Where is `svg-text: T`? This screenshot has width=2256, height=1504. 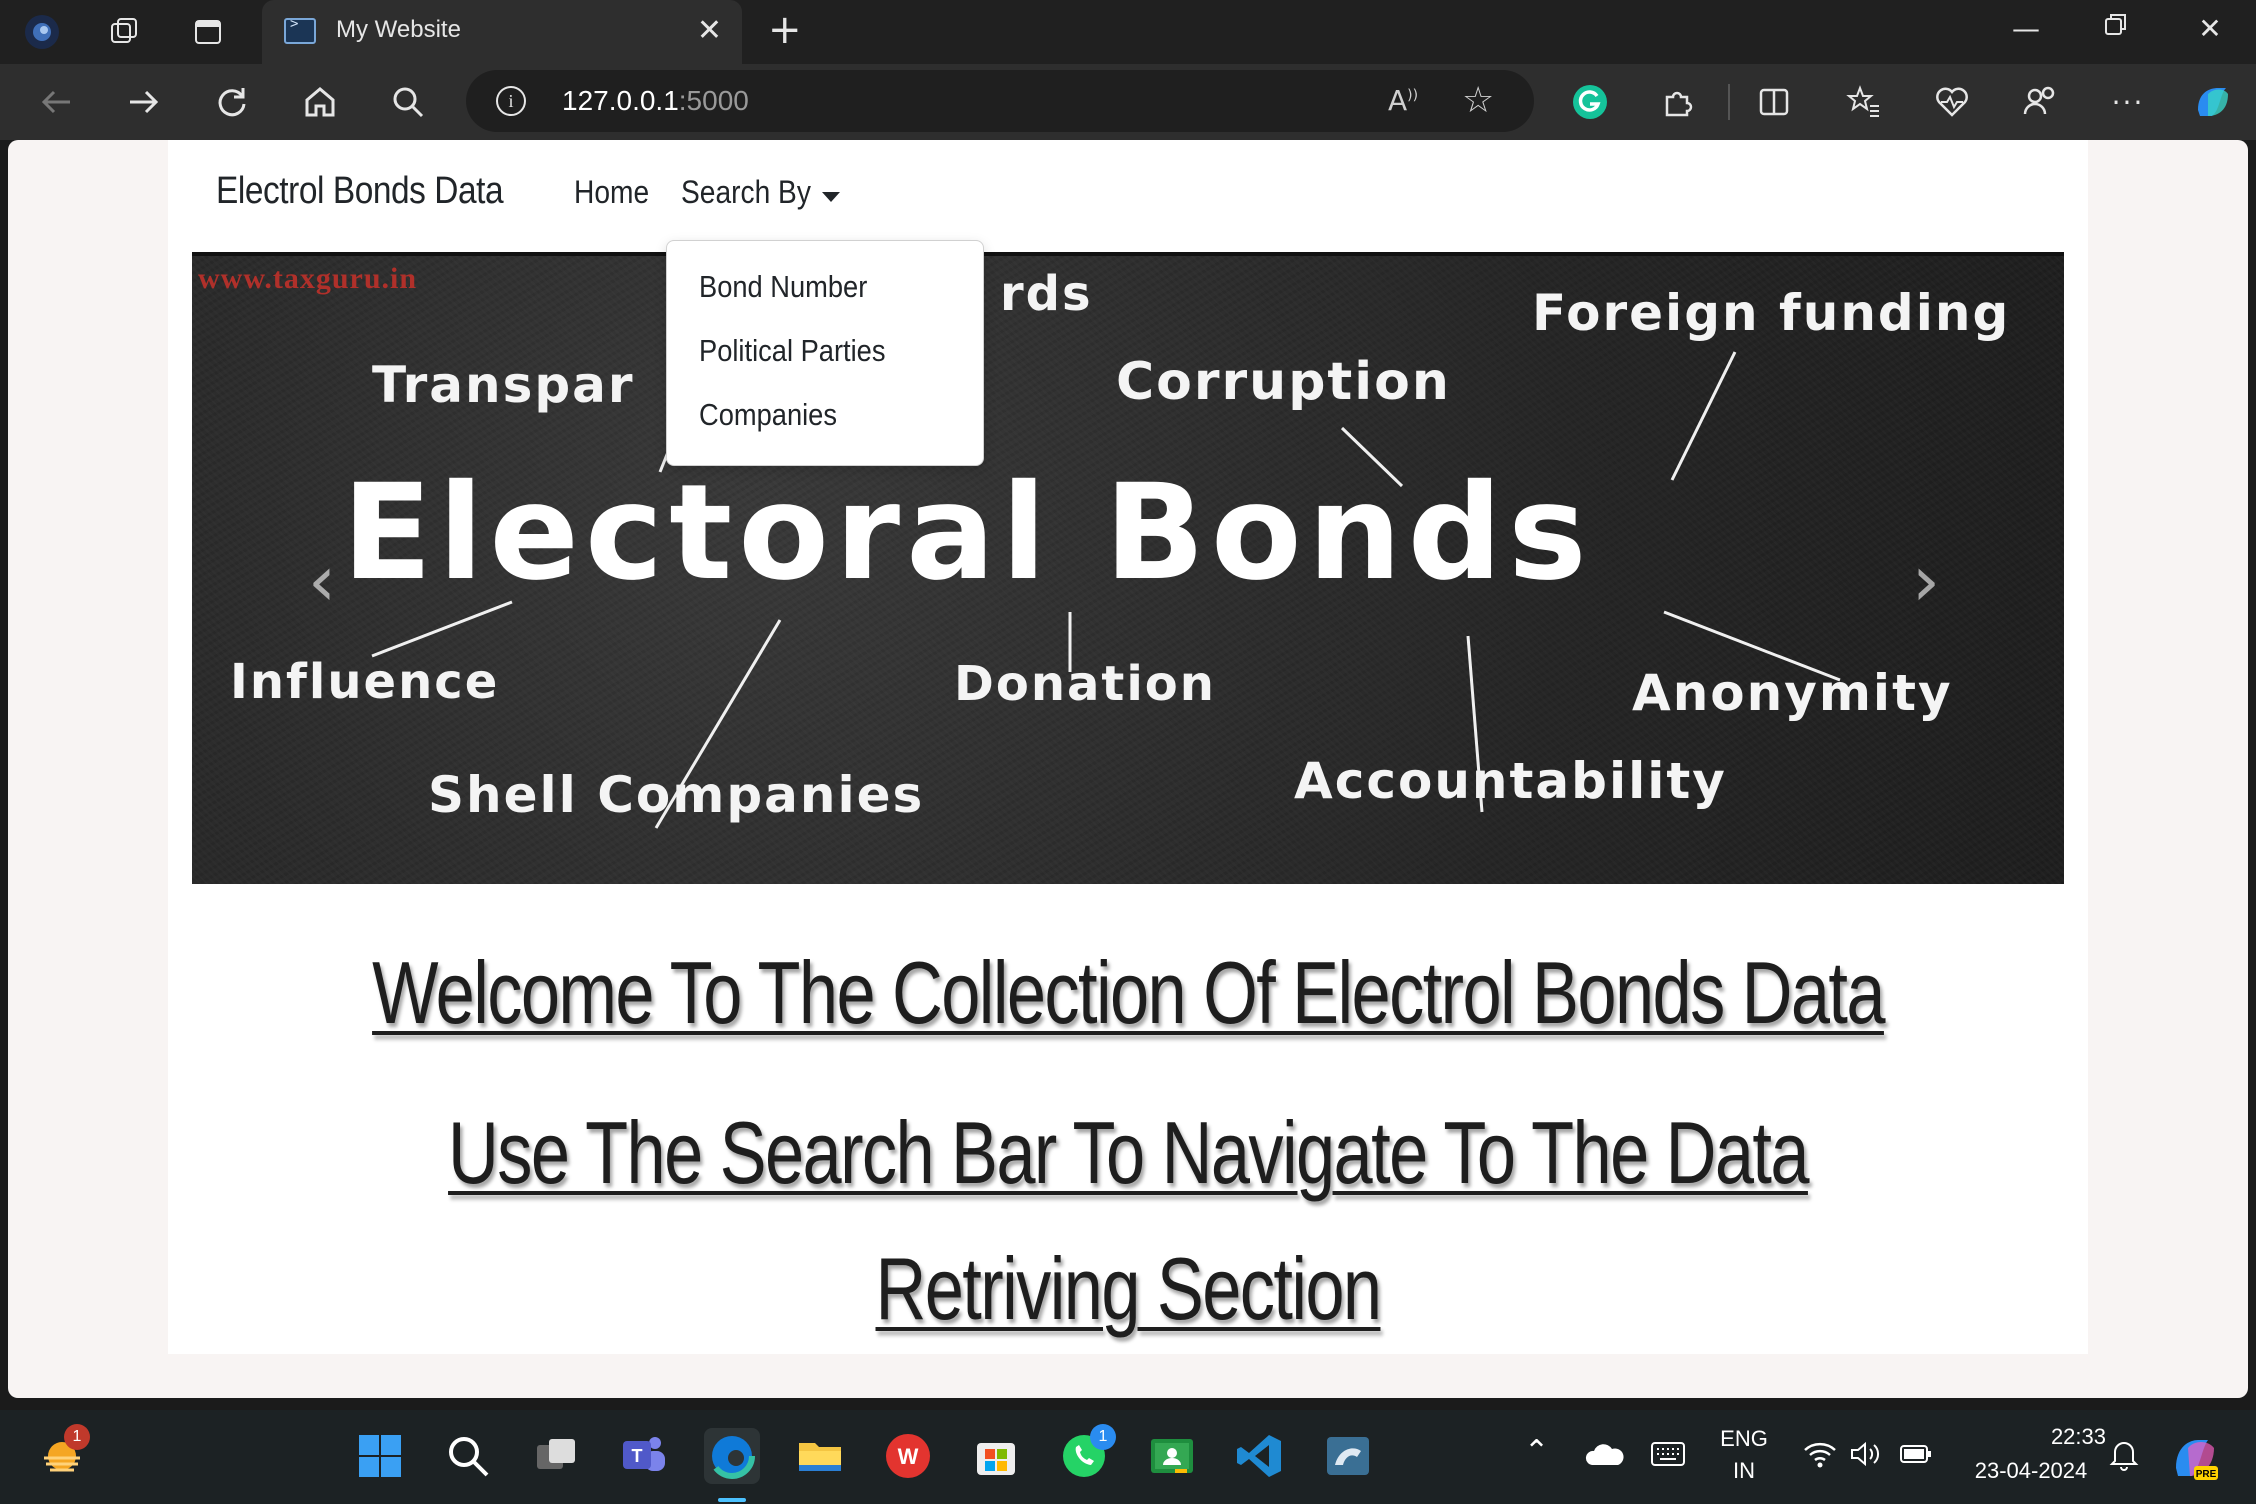 svg-text: T is located at coordinates (637, 1456).